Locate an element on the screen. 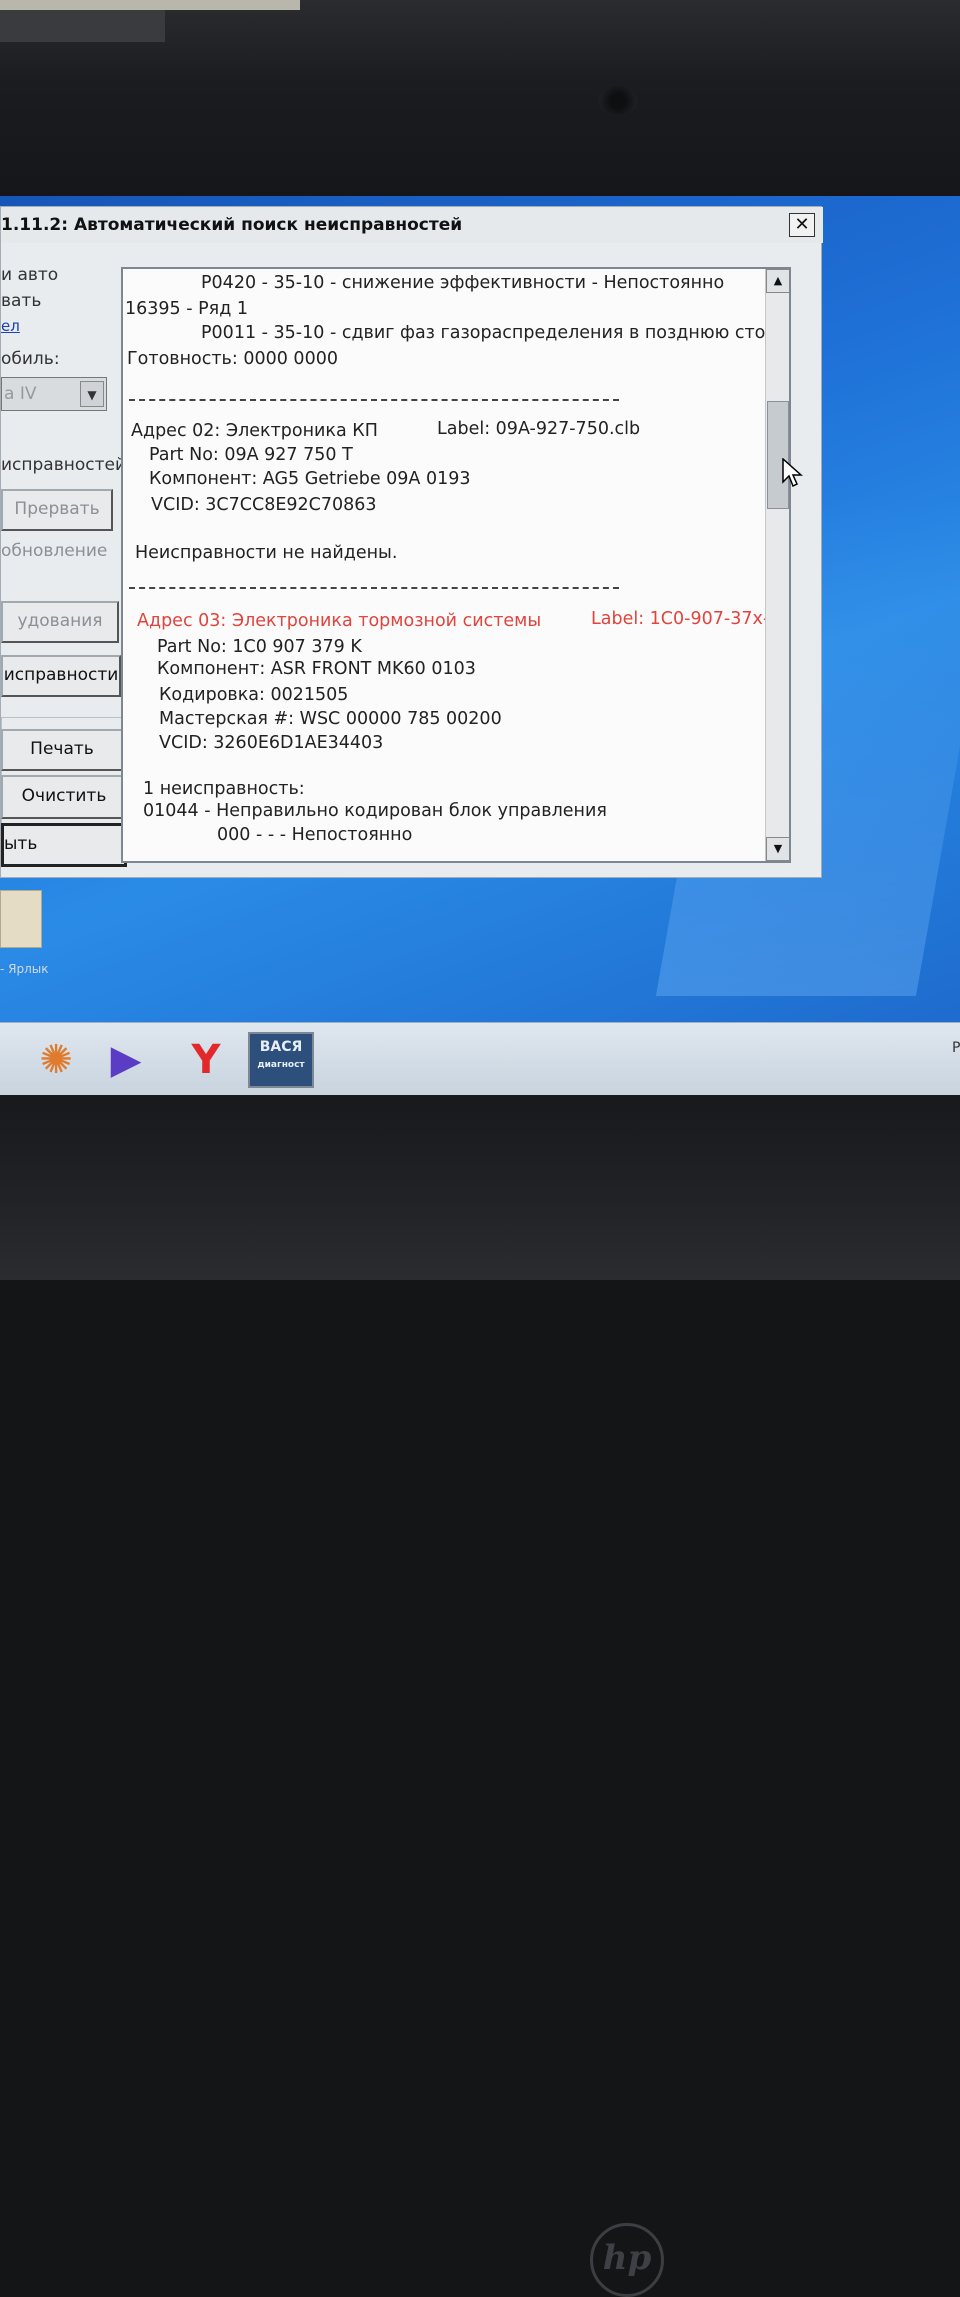 Image resolution: width=960 pixels, height=2297 pixels. yandex-browser-icon: Y is located at coordinates (206, 1060).